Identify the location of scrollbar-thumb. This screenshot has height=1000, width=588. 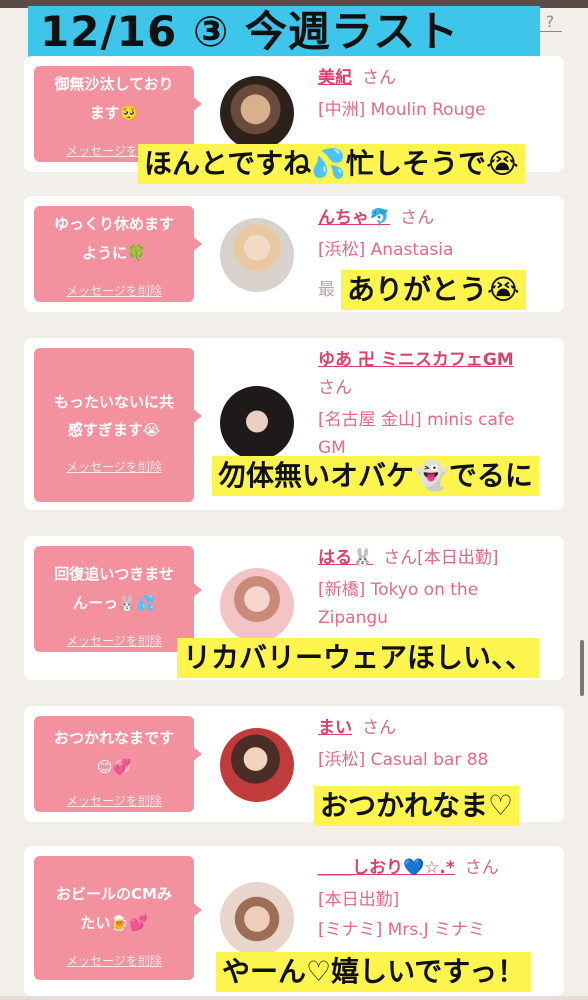
(582, 668).